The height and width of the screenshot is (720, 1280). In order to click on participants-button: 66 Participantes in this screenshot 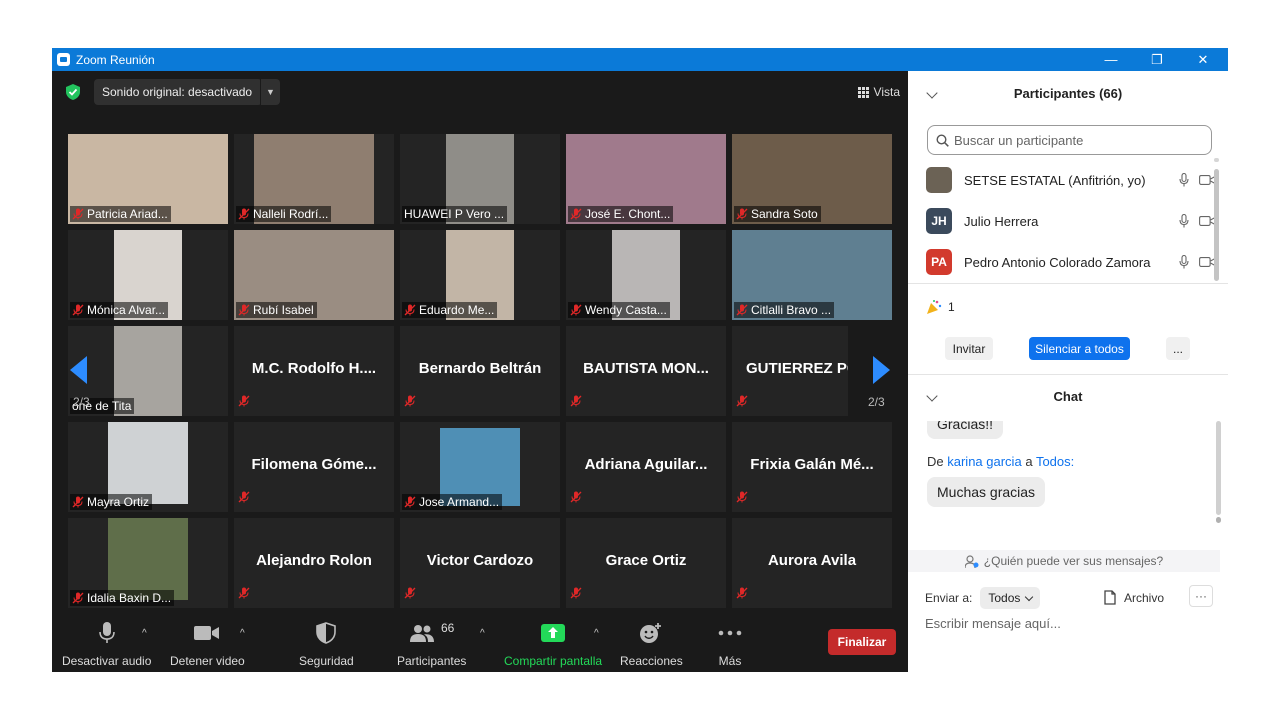, I will do `click(431, 644)`.